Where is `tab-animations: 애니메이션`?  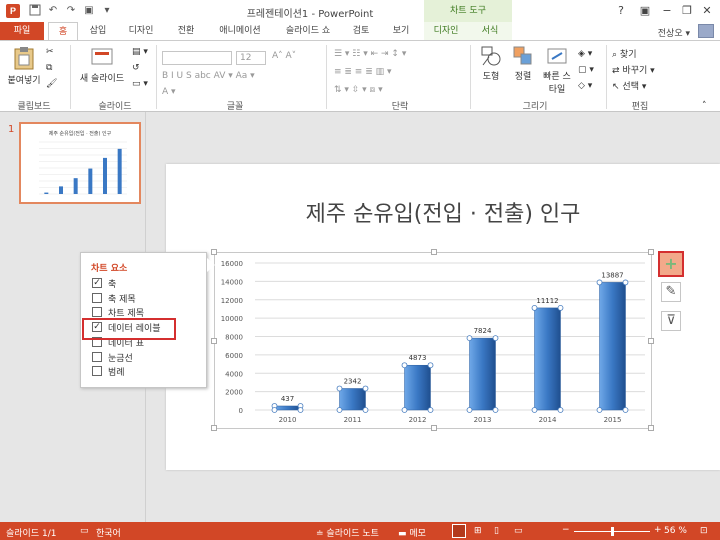
tab-animations: 애니메이션 is located at coordinates (240, 31).